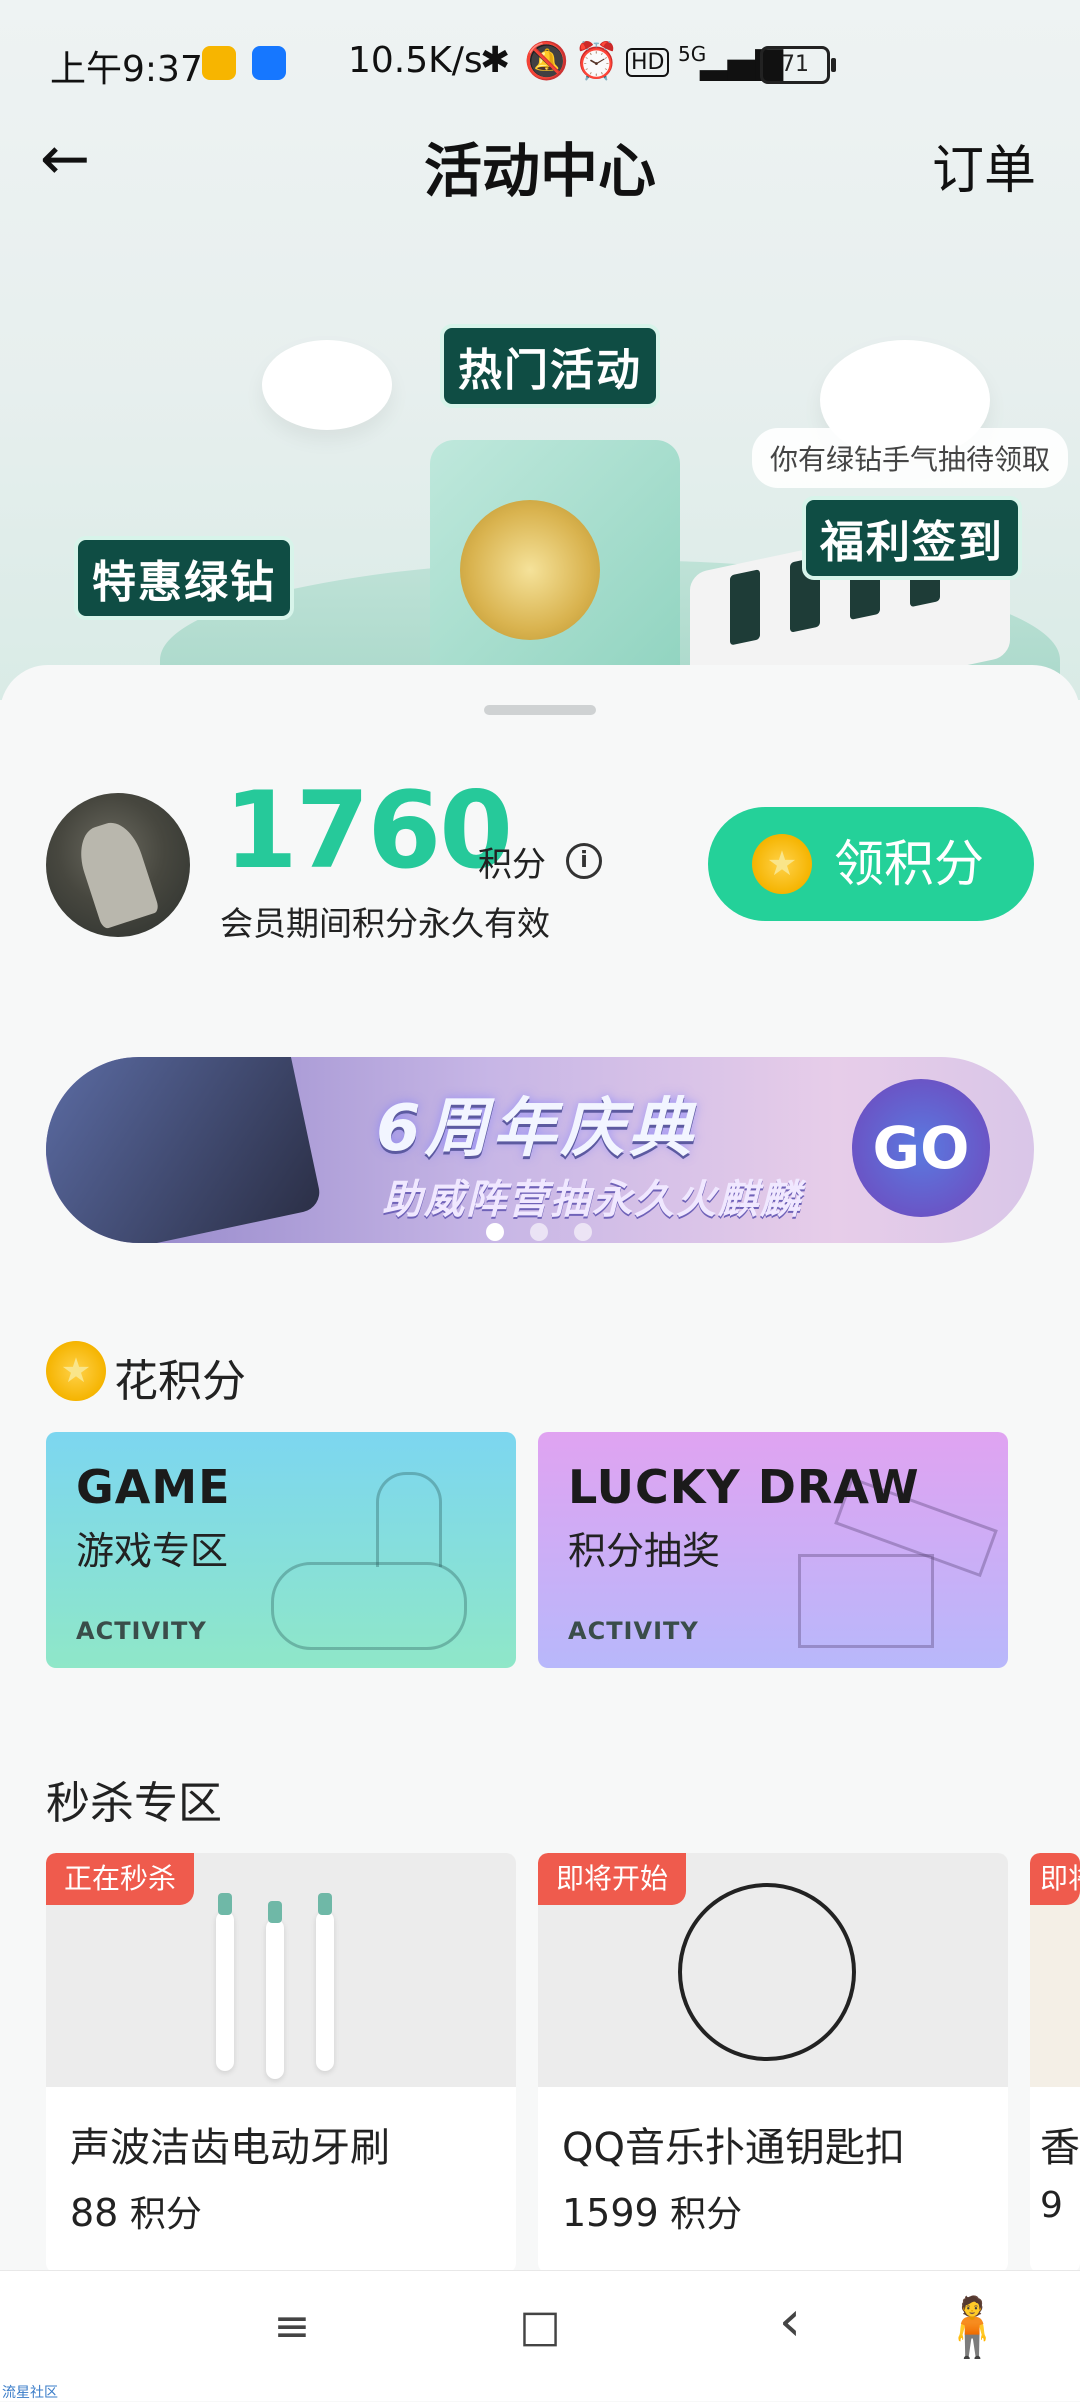  Describe the element at coordinates (415, 60) in the screenshot. I see `network-speed: 10.5K/s` at that location.